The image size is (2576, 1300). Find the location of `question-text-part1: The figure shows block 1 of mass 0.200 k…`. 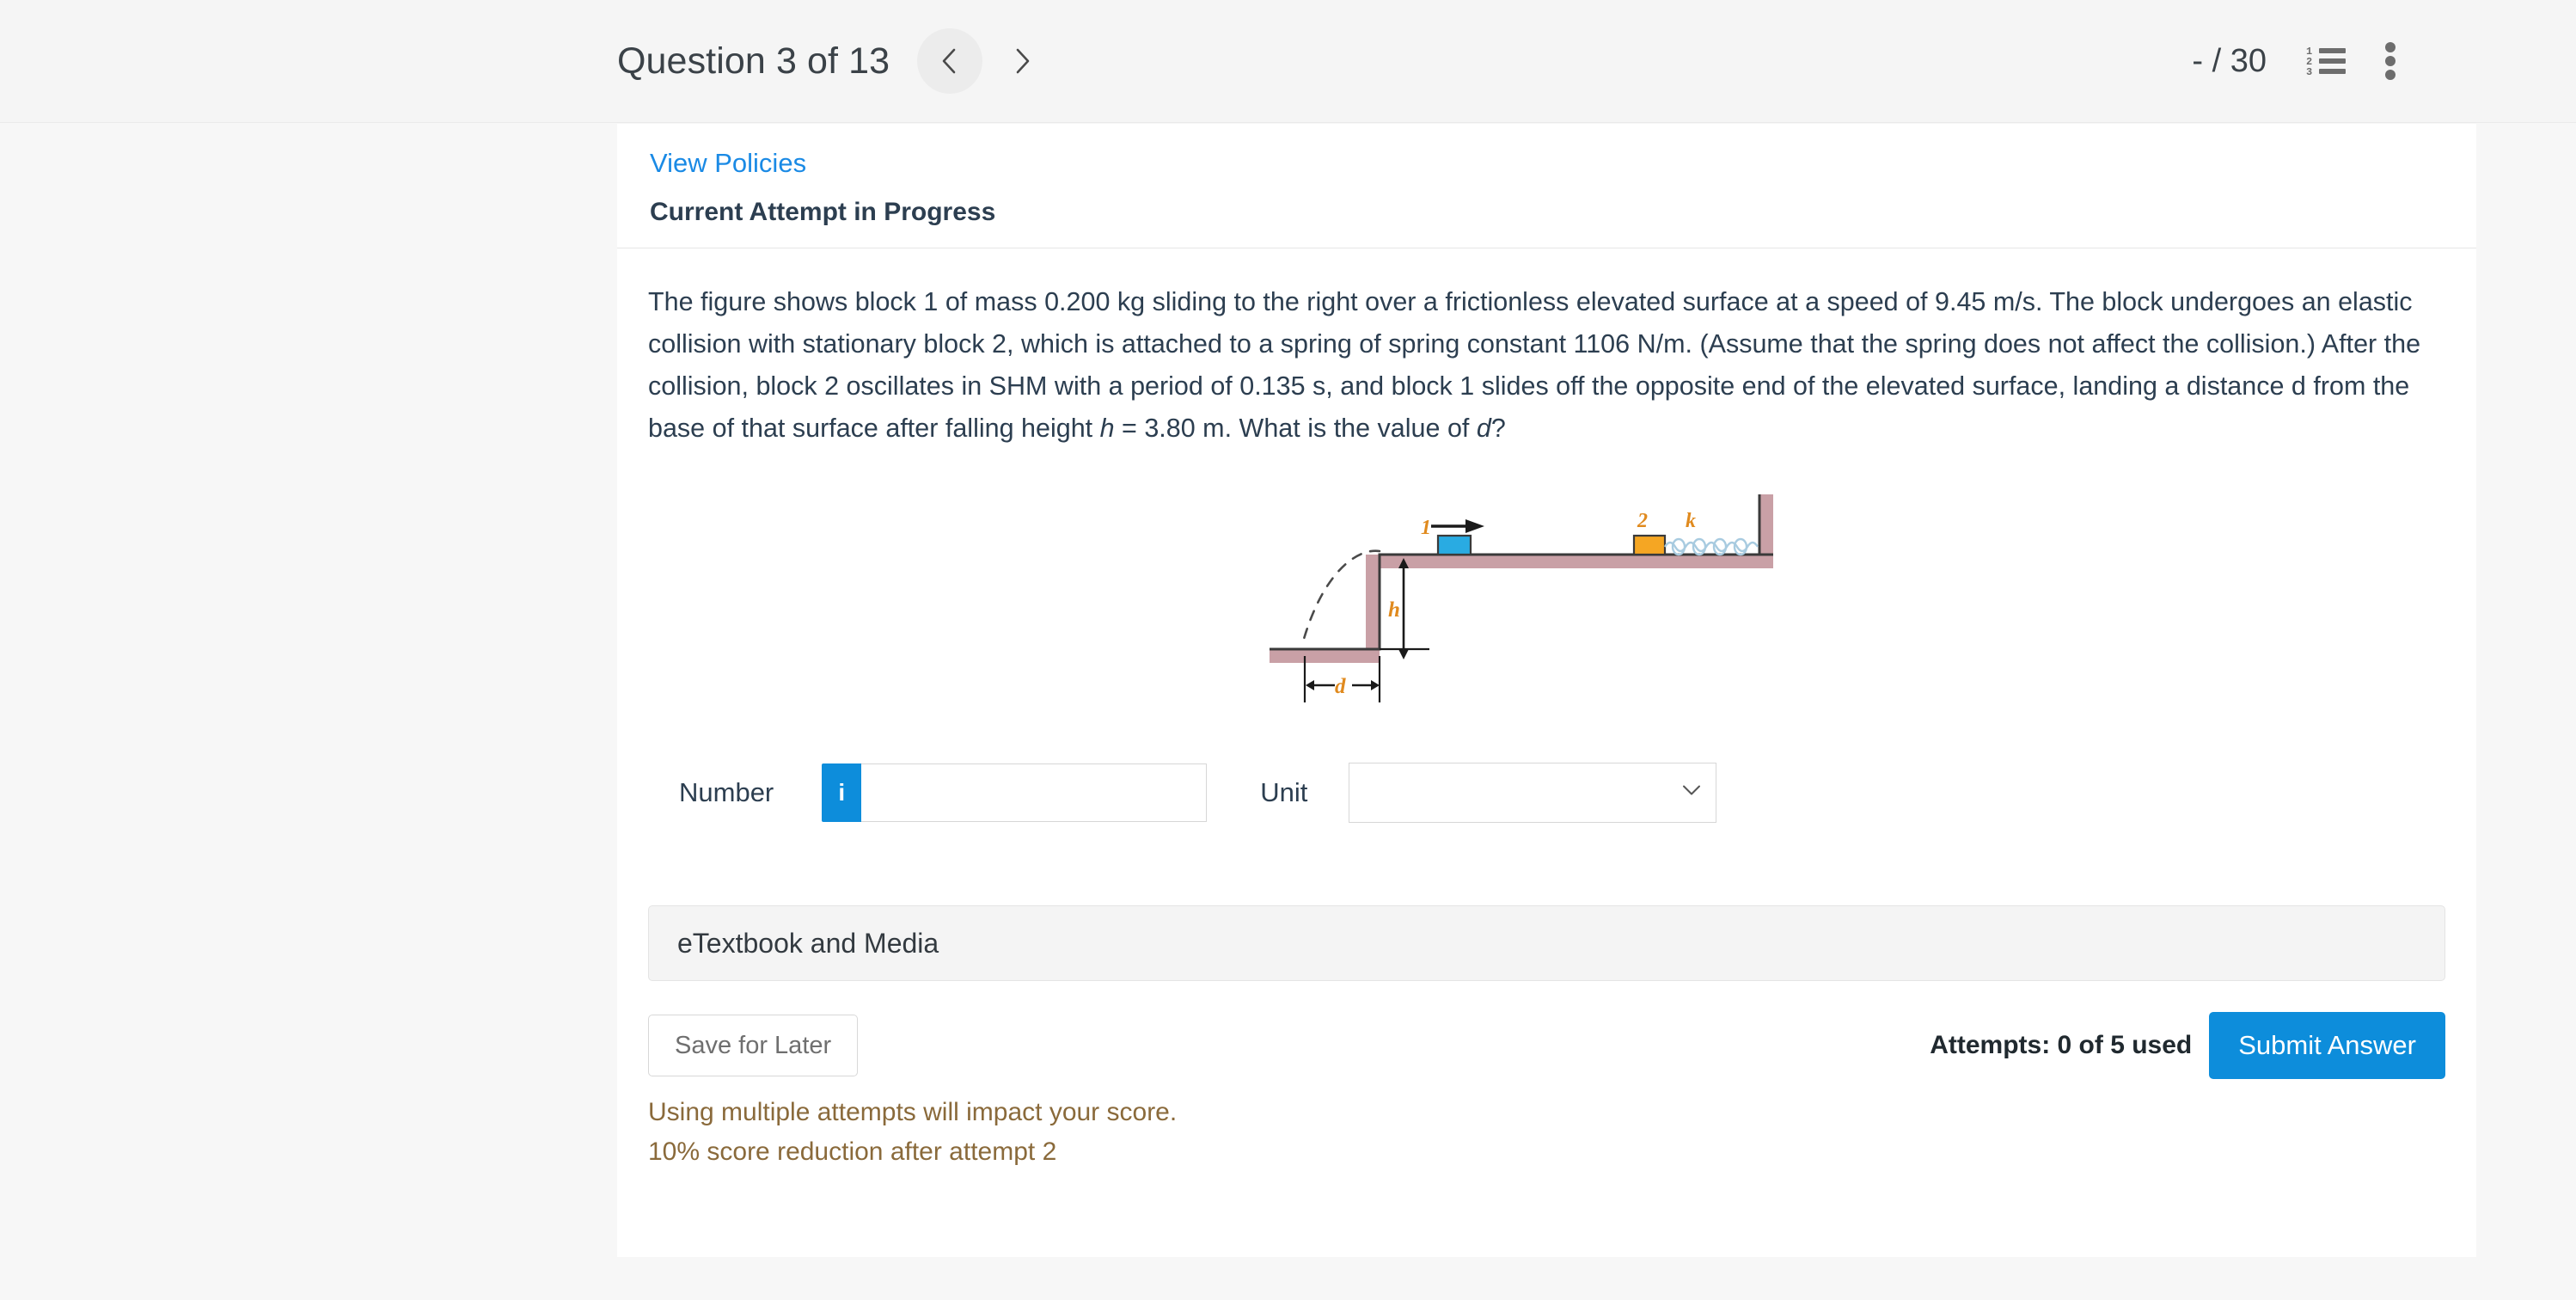

question-text-part1: The figure shows block 1 of mass 0.200 k… is located at coordinates (1534, 365).